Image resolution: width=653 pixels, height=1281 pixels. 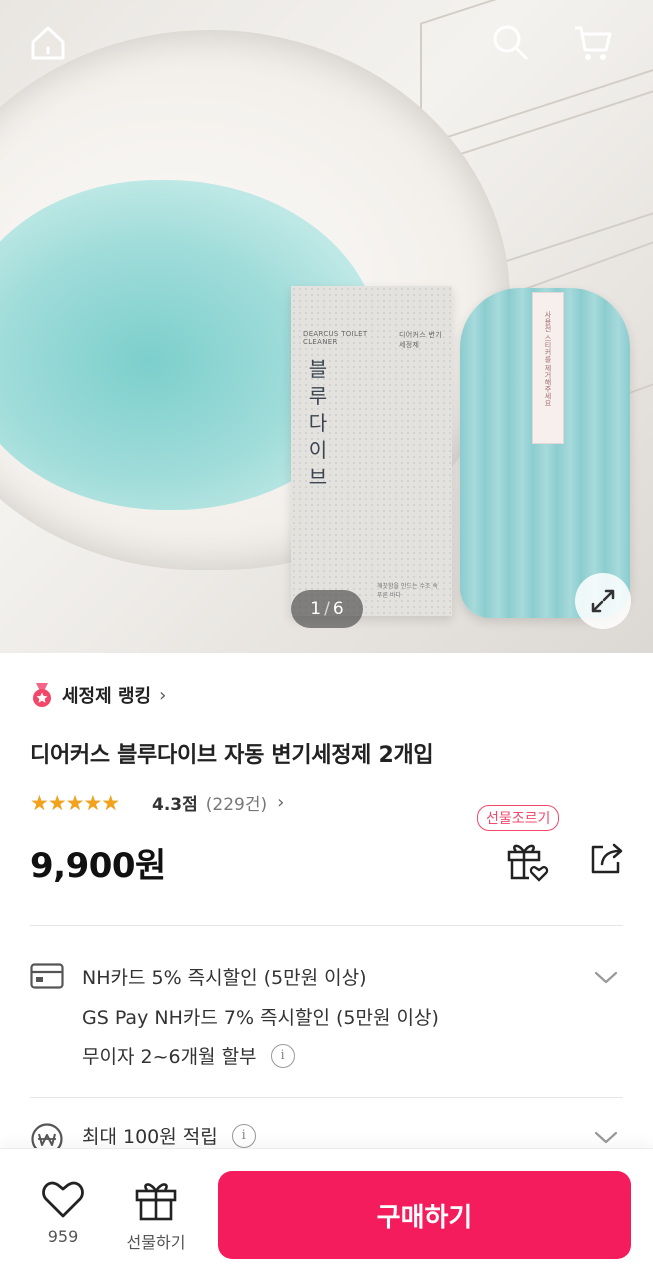 What do you see at coordinates (48, 43) in the screenshot?
I see `home-icon` at bounding box center [48, 43].